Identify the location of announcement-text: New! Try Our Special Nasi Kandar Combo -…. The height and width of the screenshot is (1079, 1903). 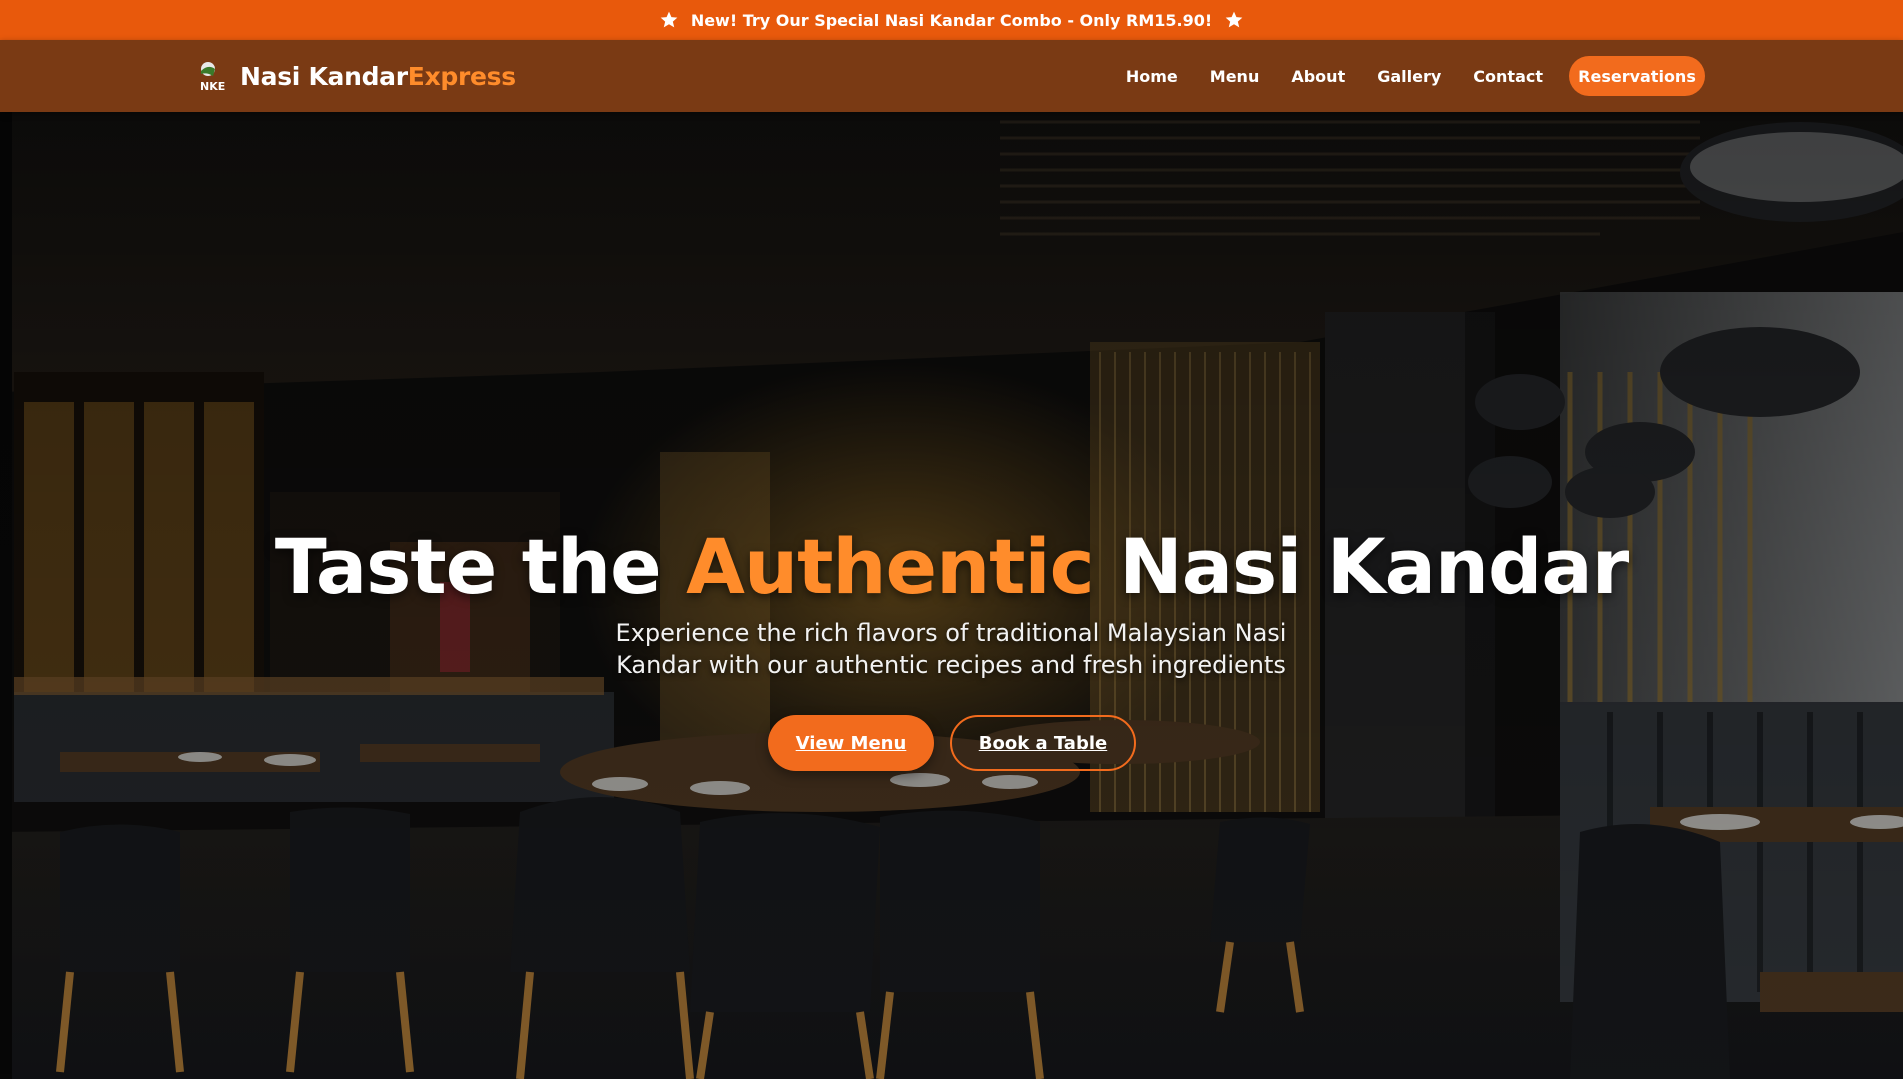
(951, 20).